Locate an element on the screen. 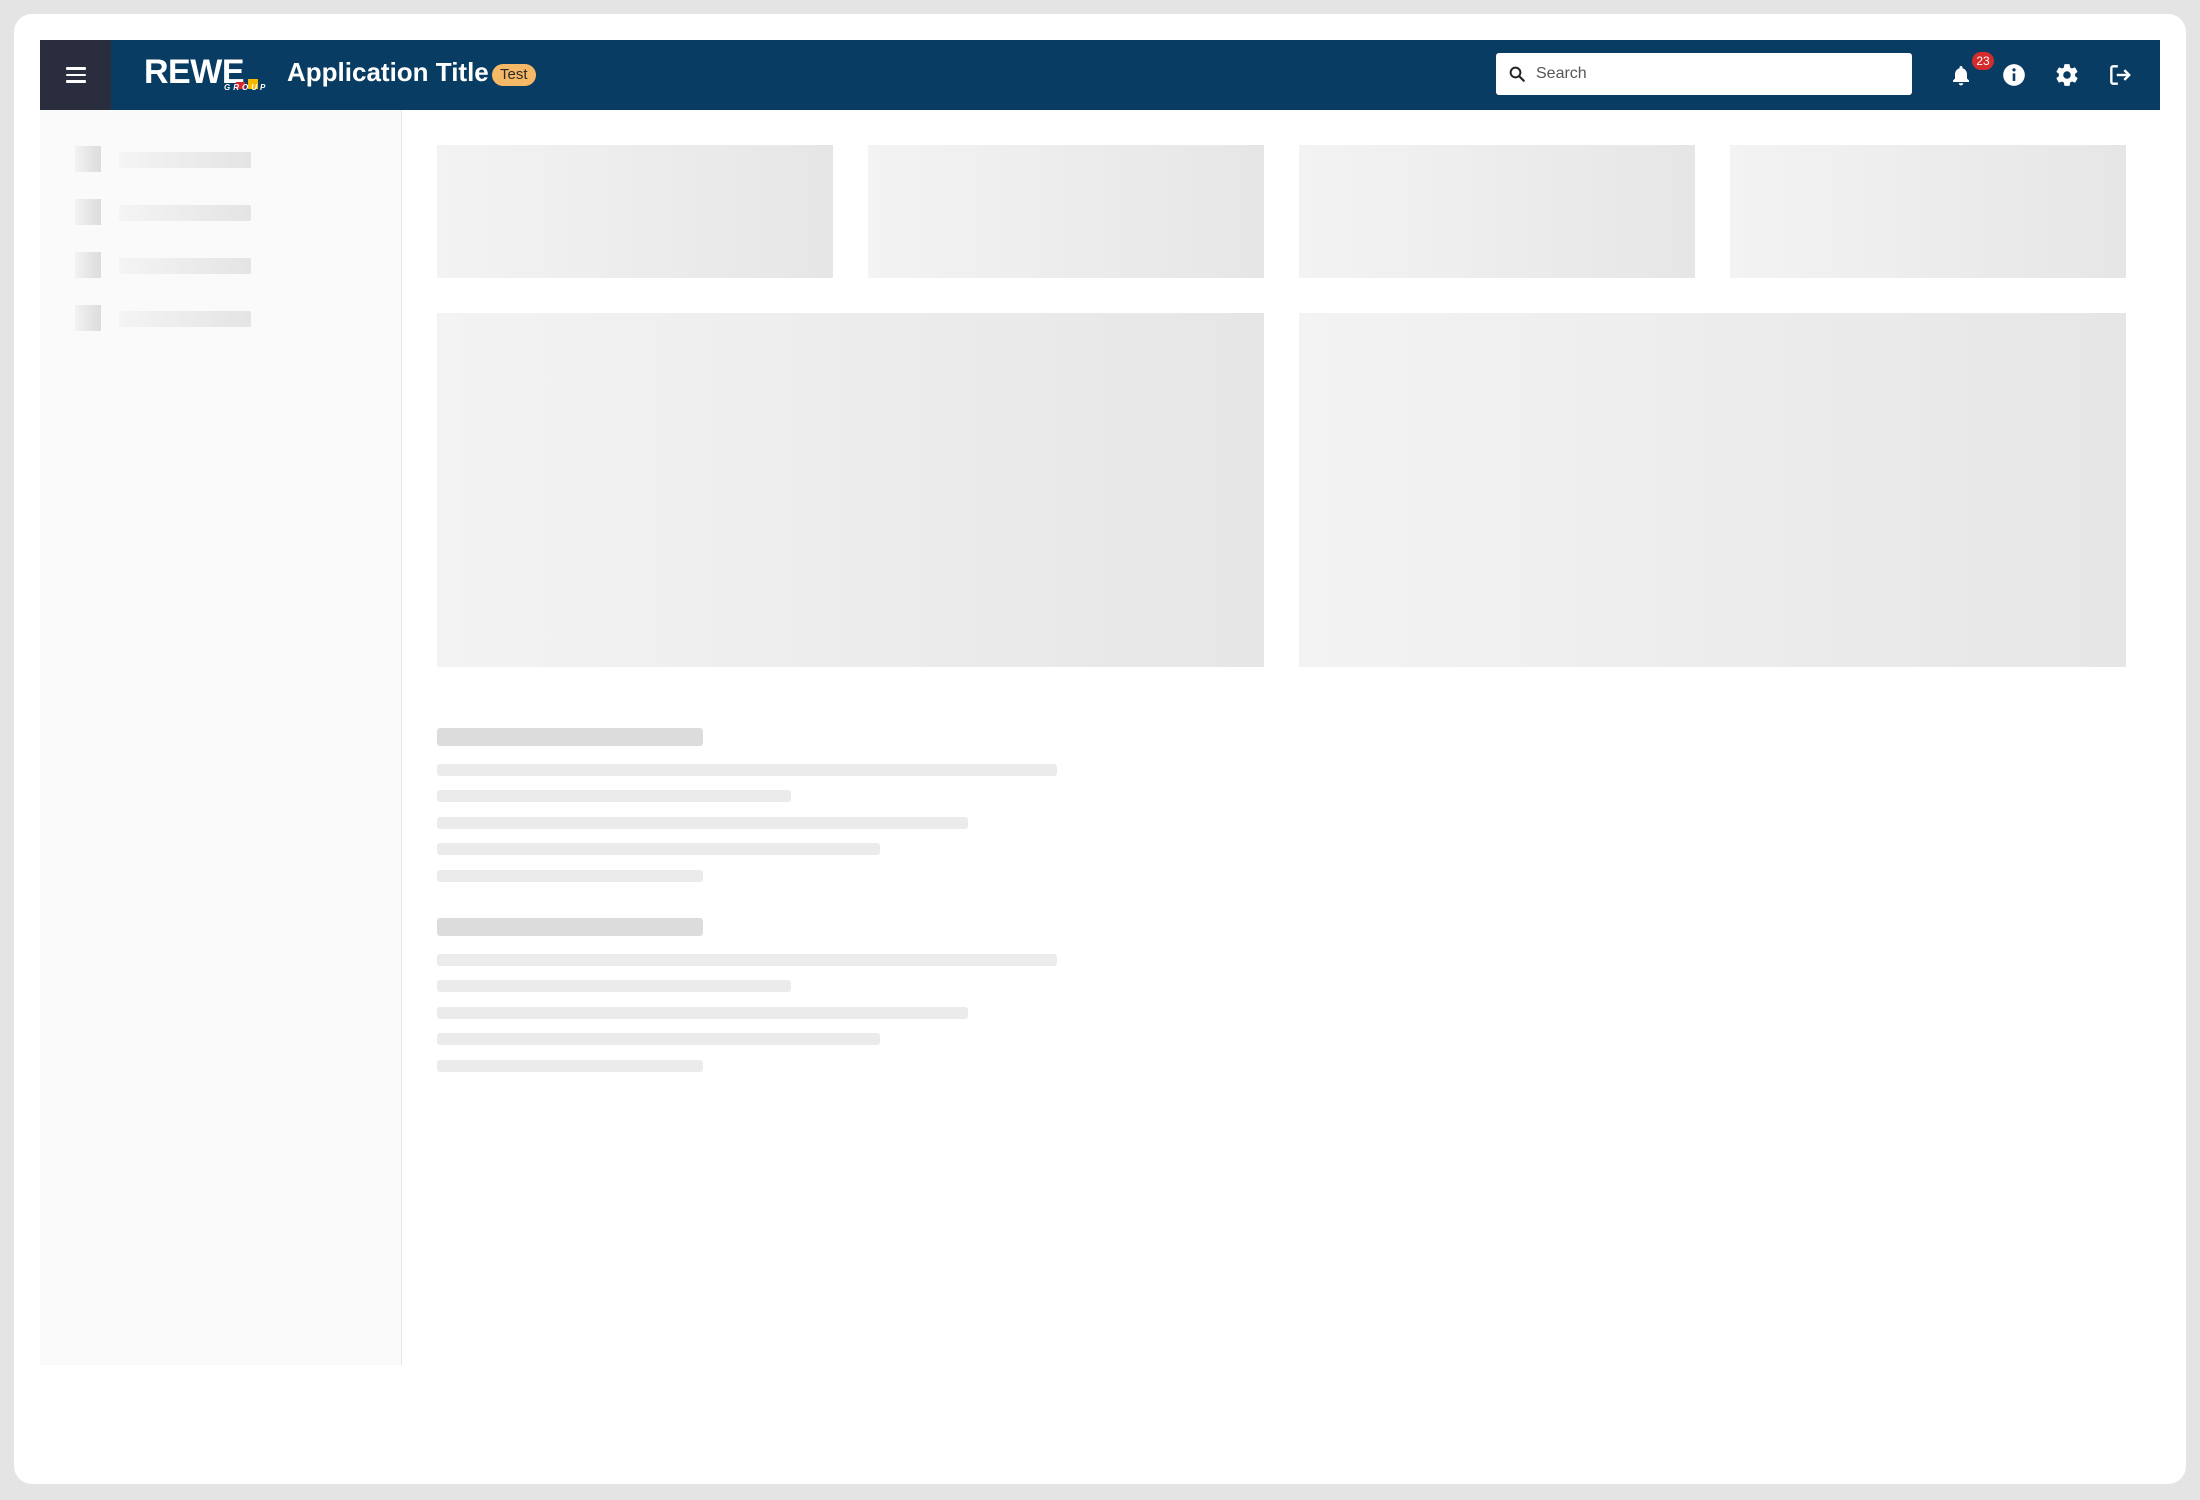 The image size is (2200, 1500). logout-button is located at coordinates (2120, 75).